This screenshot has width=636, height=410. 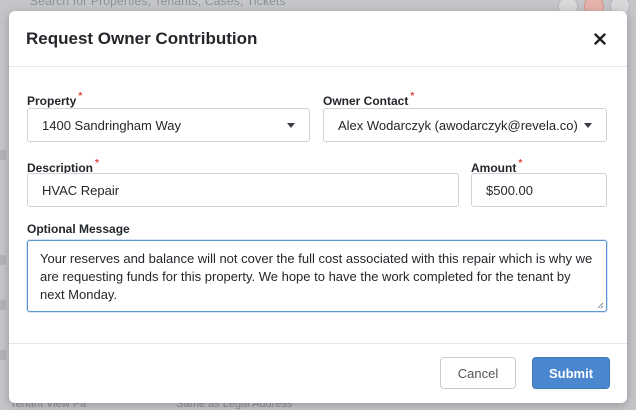 What do you see at coordinates (509, 190) in the screenshot?
I see `amount-input-value: $500.00` at bounding box center [509, 190].